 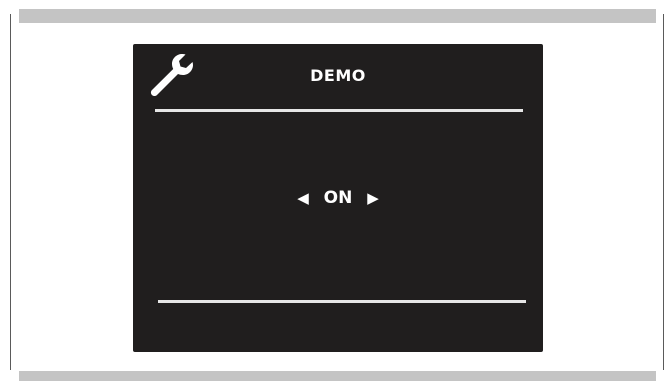 I want to click on header-divider, so click(x=339, y=110).